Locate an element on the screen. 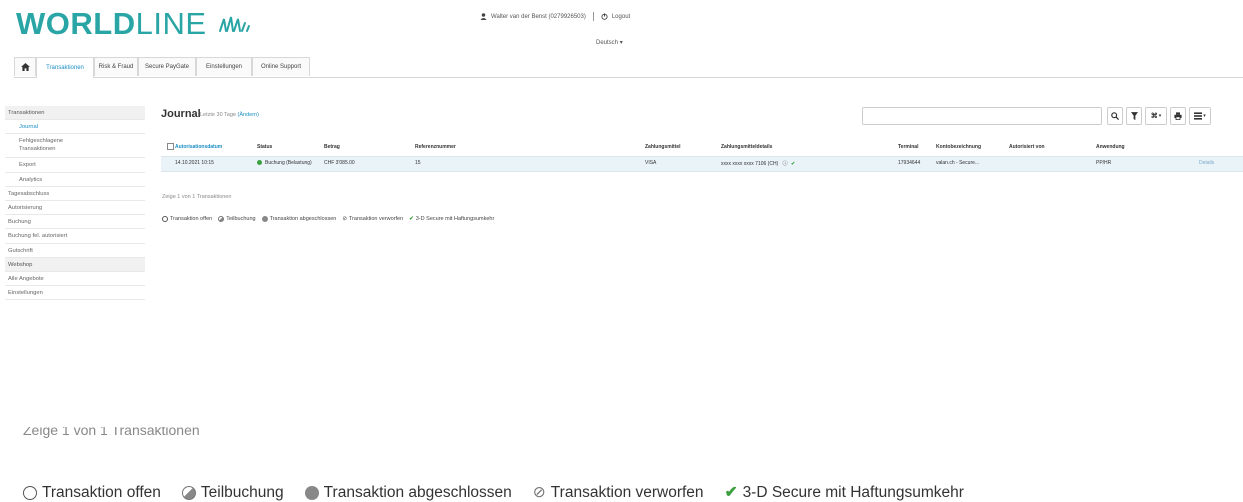 This screenshot has width=1243, height=502. column-header: Referenznummer is located at coordinates (435, 147).